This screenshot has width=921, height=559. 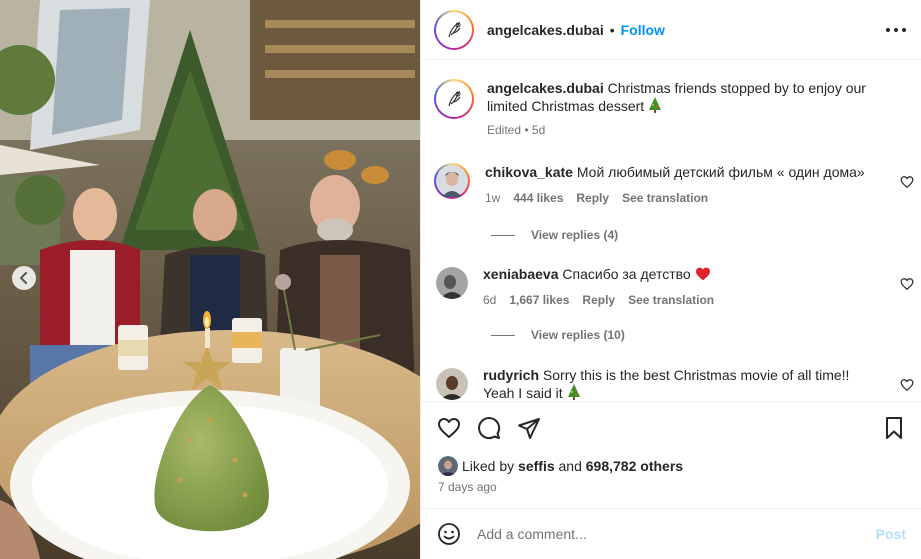 What do you see at coordinates (521, 274) in the screenshot?
I see `comment-username: xeniabaeva` at bounding box center [521, 274].